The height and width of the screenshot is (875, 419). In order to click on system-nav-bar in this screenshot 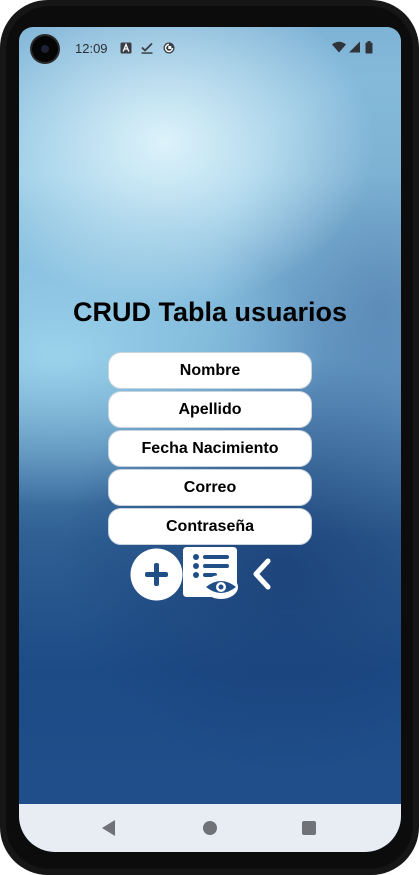, I will do `click(210, 828)`.